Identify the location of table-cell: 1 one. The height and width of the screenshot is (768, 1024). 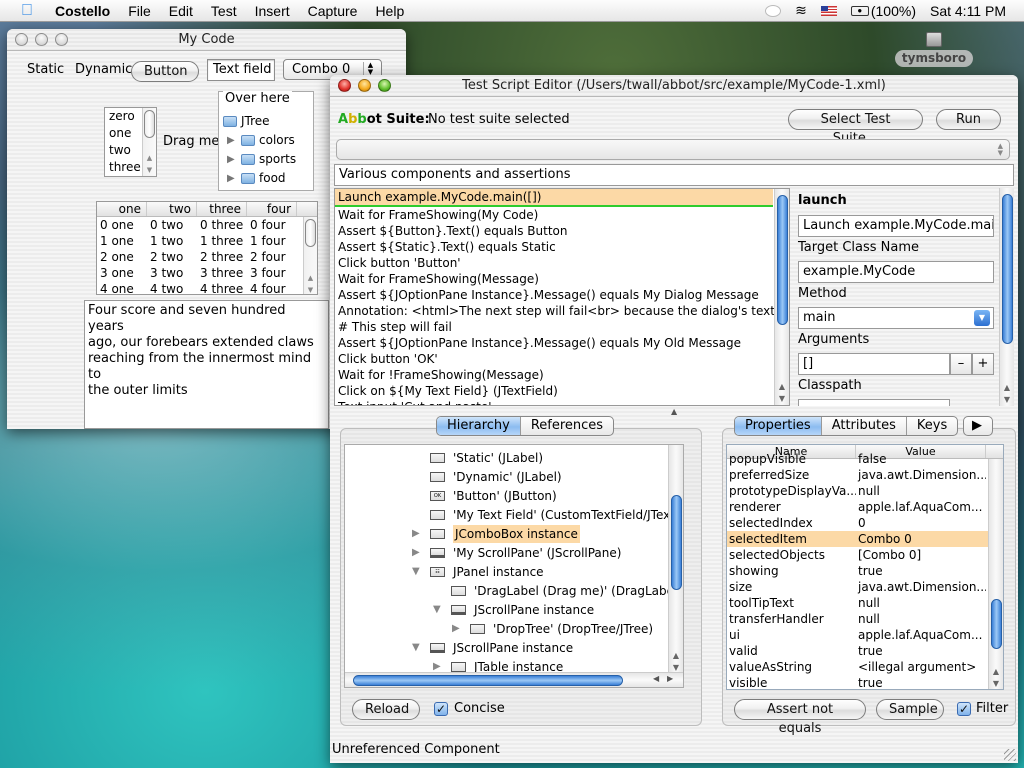
(122, 241).